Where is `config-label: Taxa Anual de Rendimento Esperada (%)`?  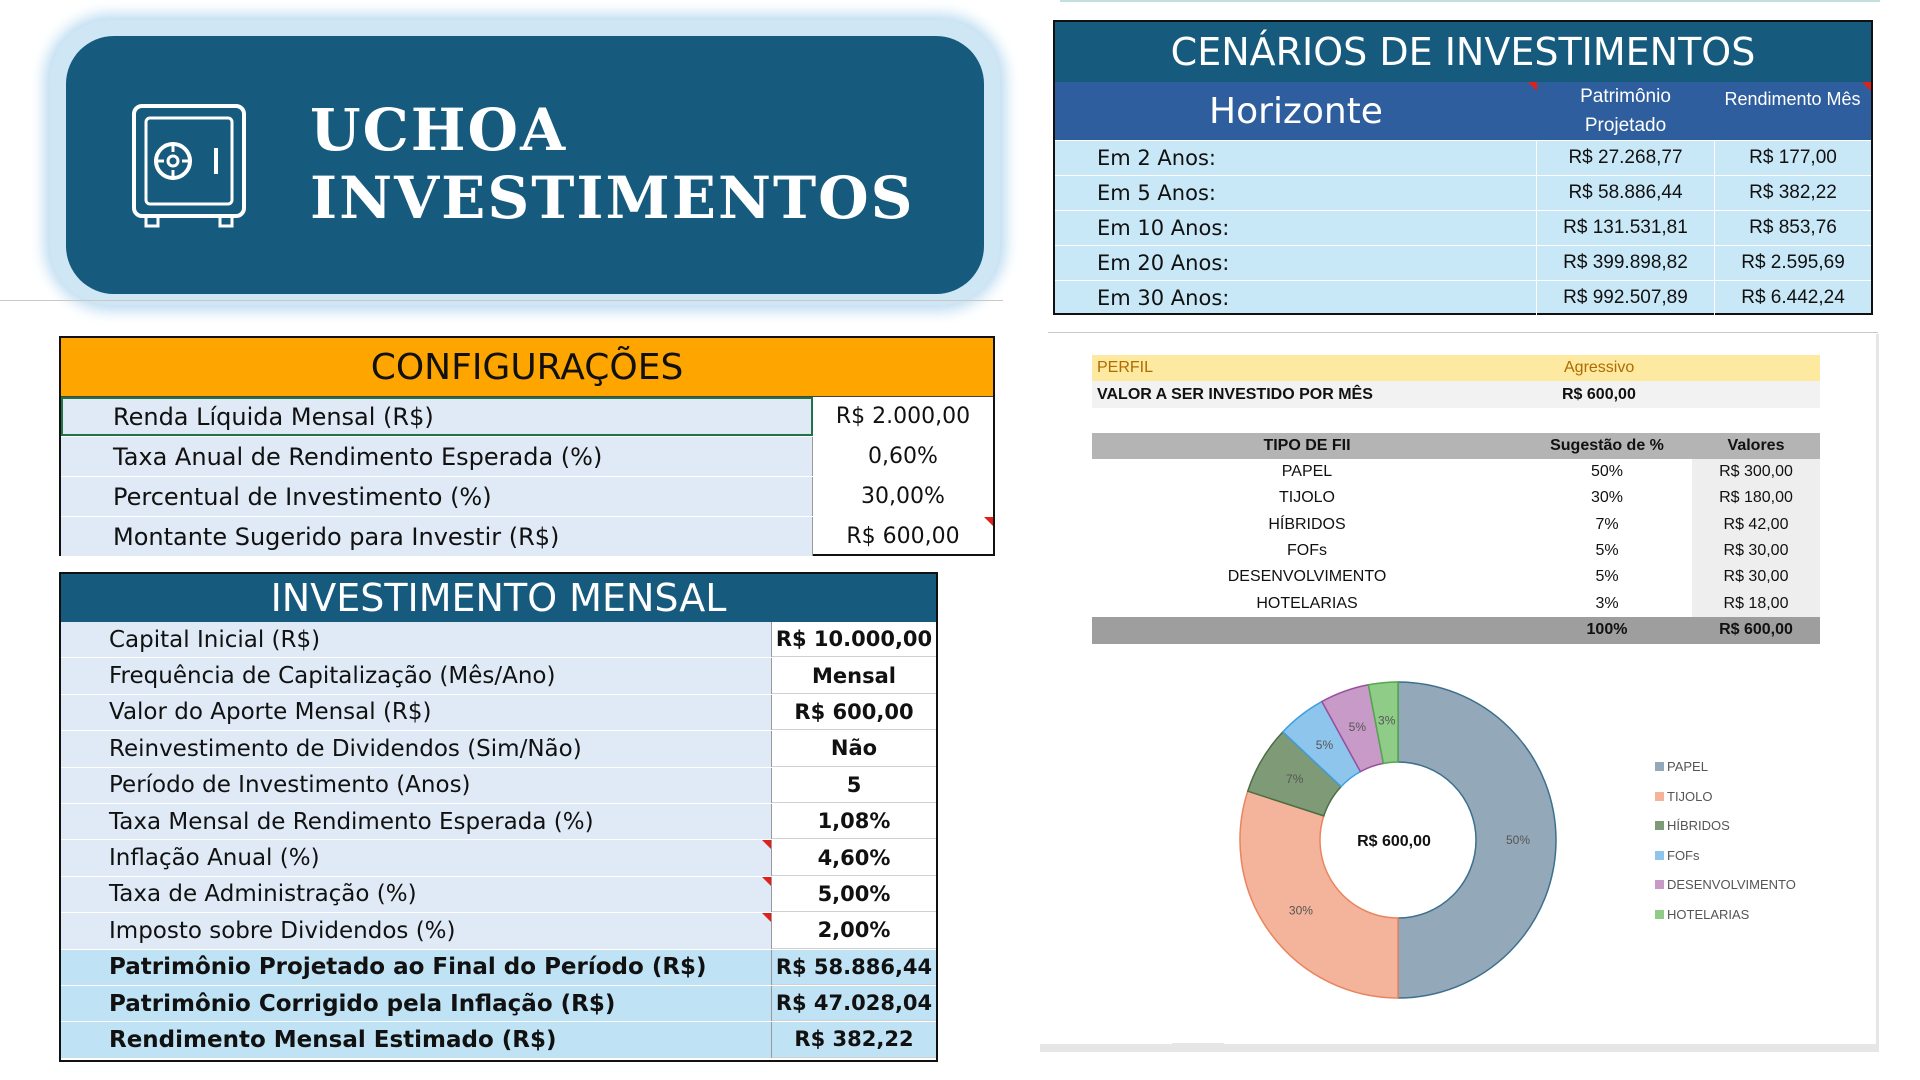 config-label: Taxa Anual de Rendimento Esperada (%) is located at coordinates (437, 456).